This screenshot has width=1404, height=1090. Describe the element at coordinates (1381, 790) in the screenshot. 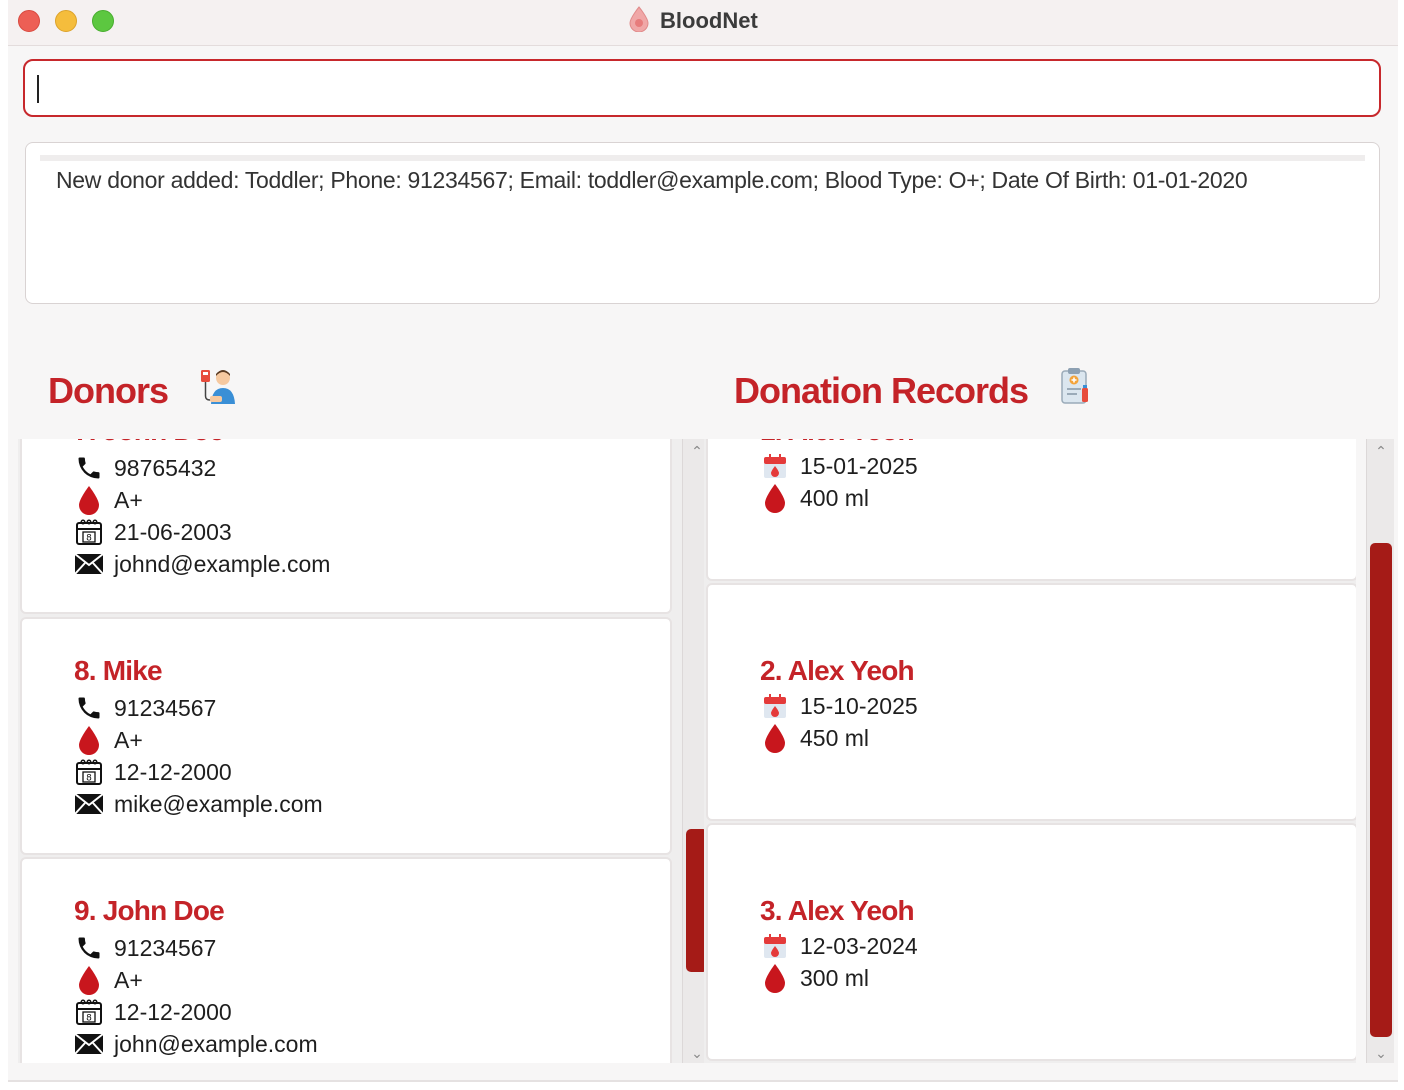

I see `record-scroll-thumb` at that location.